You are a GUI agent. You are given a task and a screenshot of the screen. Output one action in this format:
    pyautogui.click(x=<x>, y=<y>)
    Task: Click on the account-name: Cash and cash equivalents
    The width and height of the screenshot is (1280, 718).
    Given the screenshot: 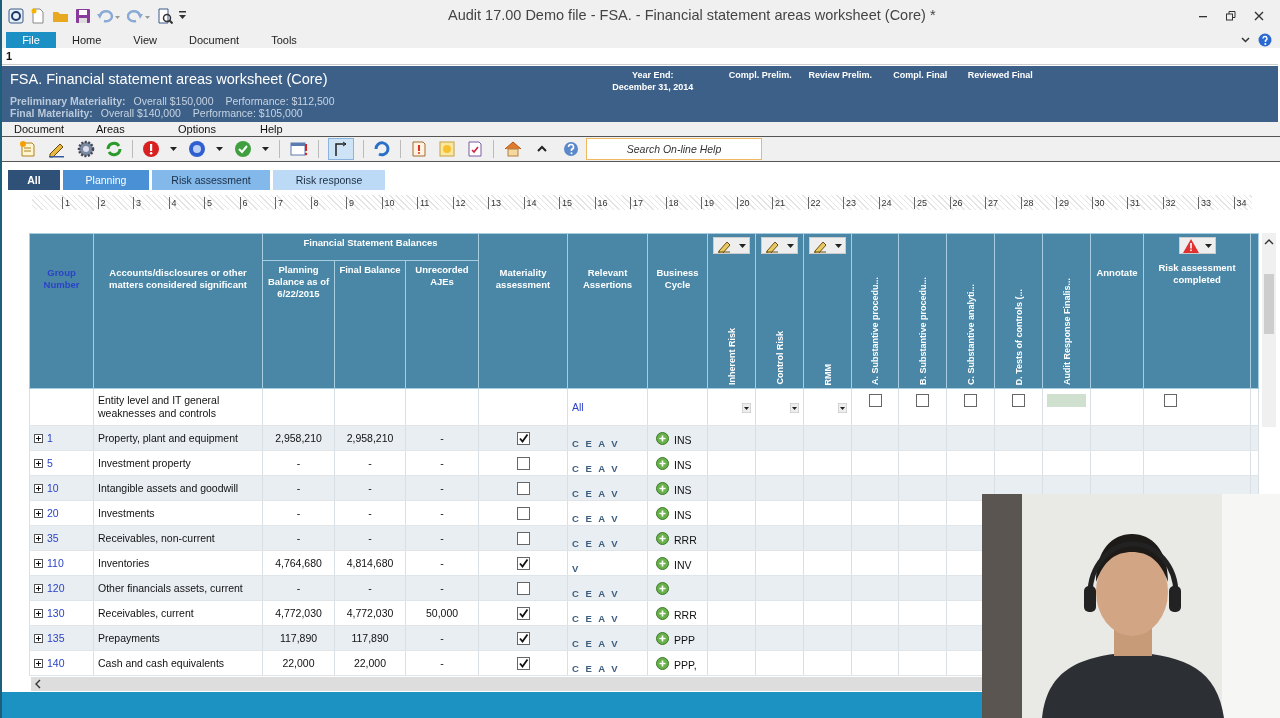 What is the action you would take?
    pyautogui.click(x=178, y=663)
    